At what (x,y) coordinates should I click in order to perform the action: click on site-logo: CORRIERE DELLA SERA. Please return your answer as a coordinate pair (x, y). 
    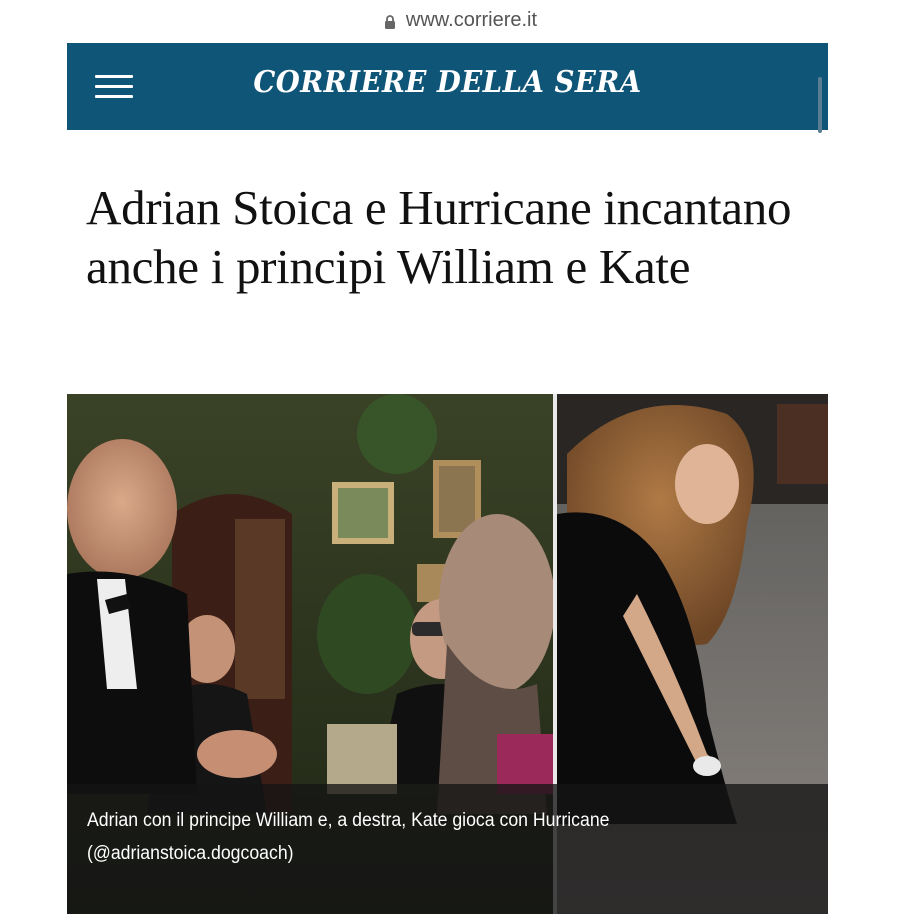
    Looking at the image, I should click on (447, 82).